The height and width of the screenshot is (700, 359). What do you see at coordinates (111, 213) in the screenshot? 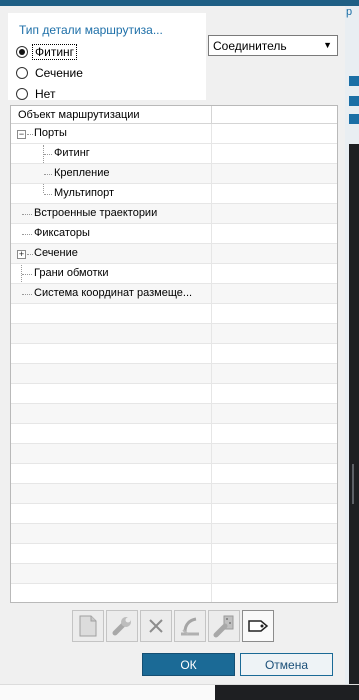
I see `tree-cell: Встроенные траектории` at bounding box center [111, 213].